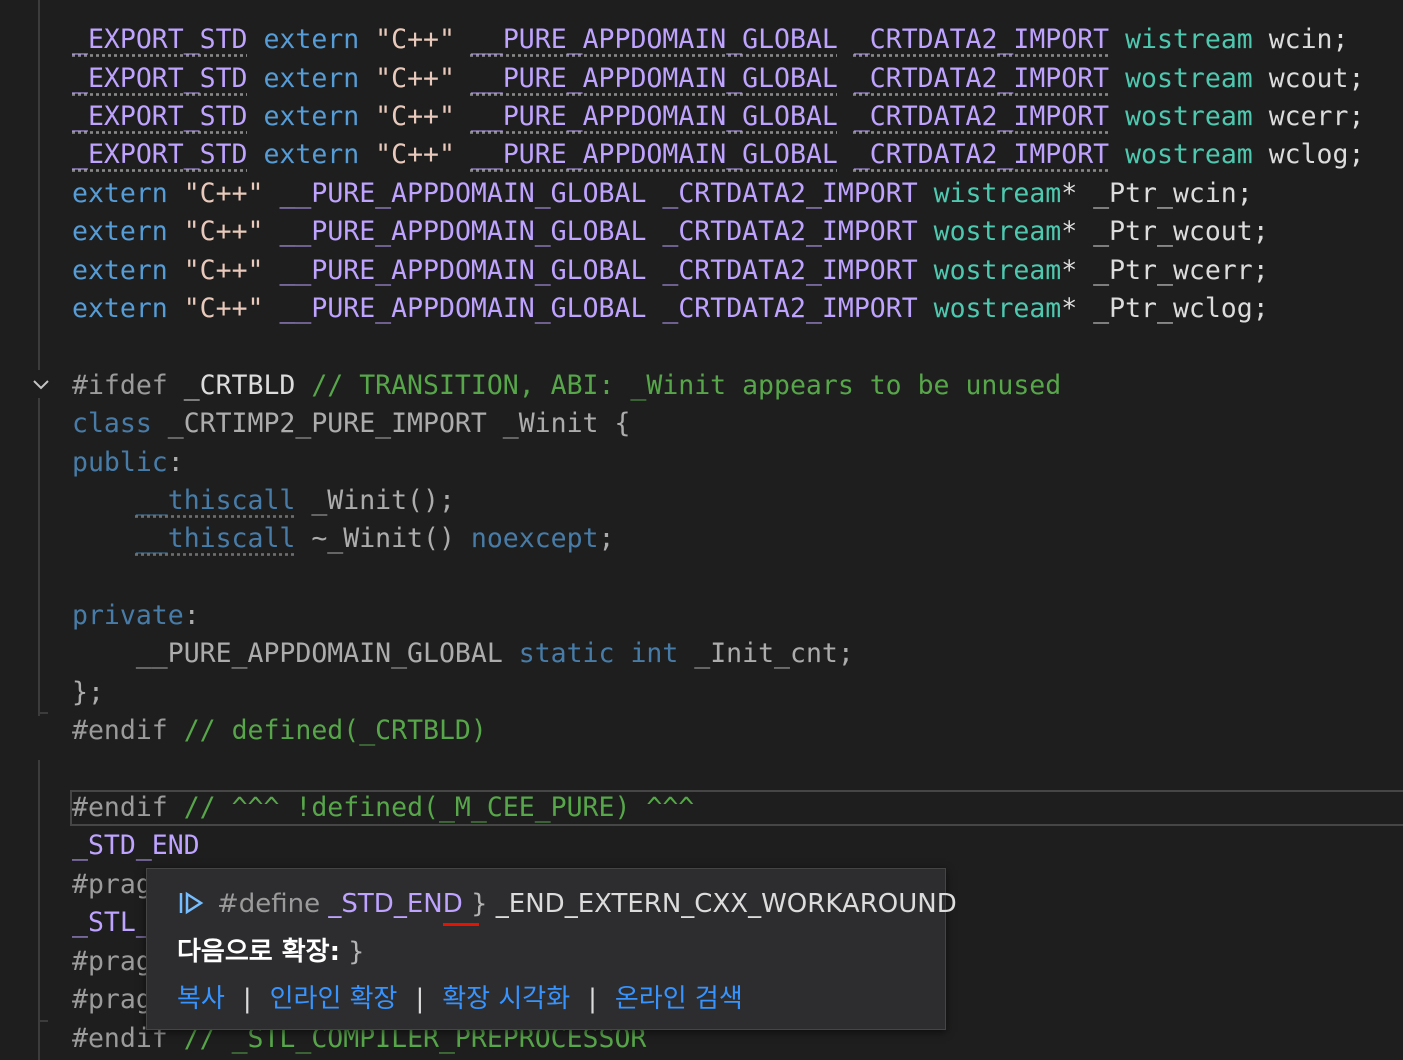  I want to click on search-online-link: 온라인 검색, so click(679, 999).